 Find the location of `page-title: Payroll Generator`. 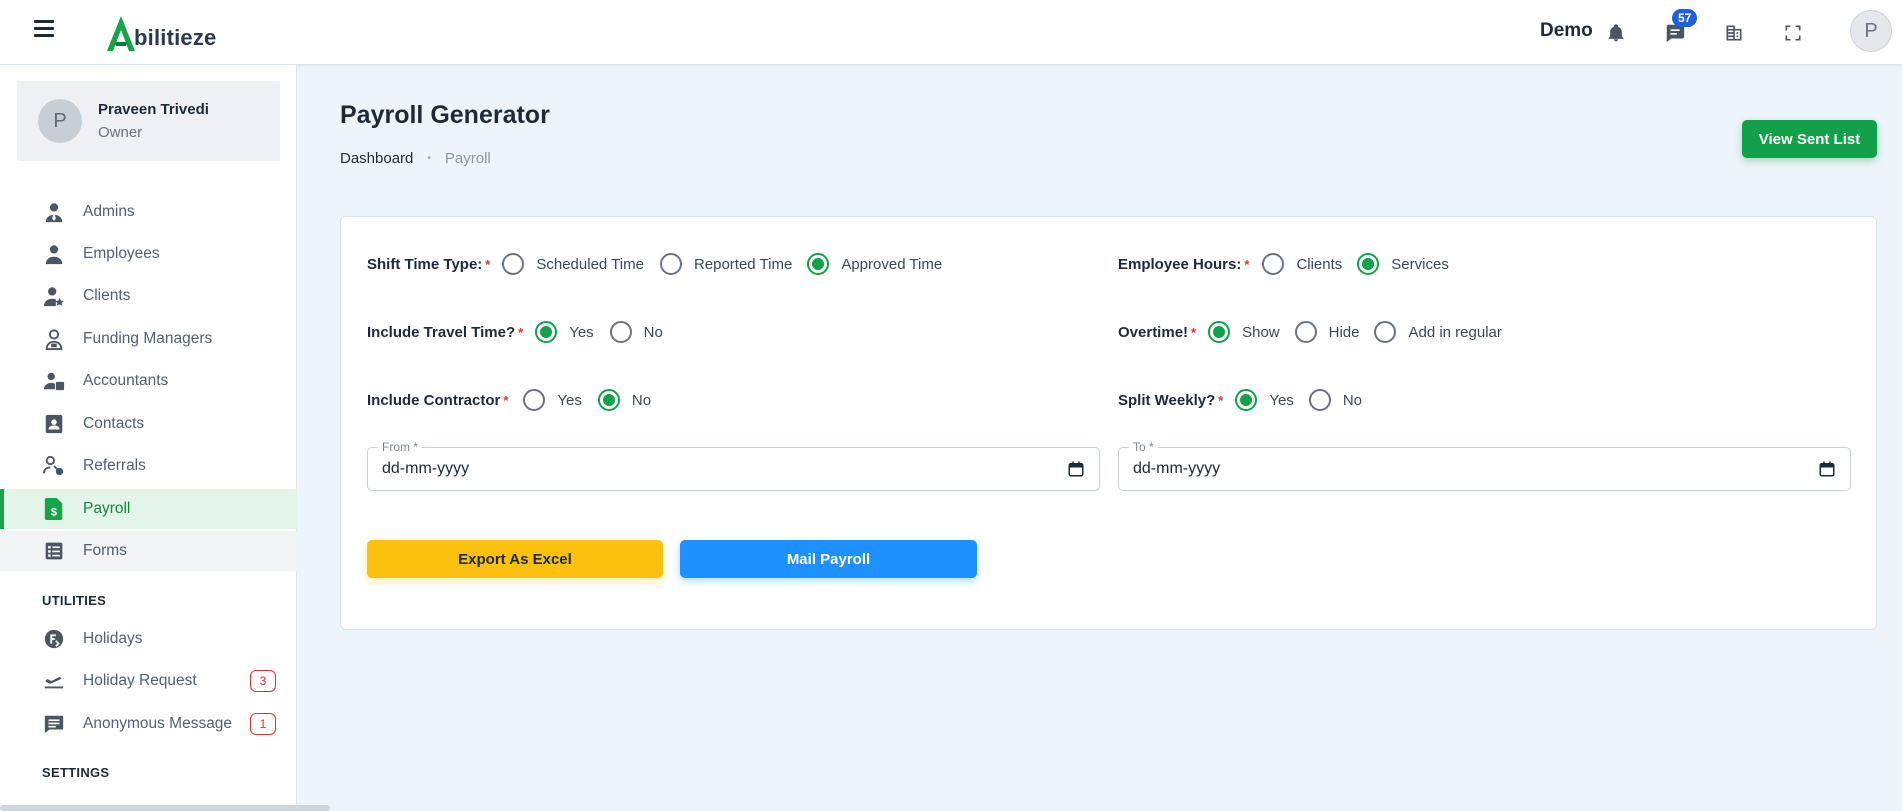

page-title: Payroll Generator is located at coordinates (445, 115).